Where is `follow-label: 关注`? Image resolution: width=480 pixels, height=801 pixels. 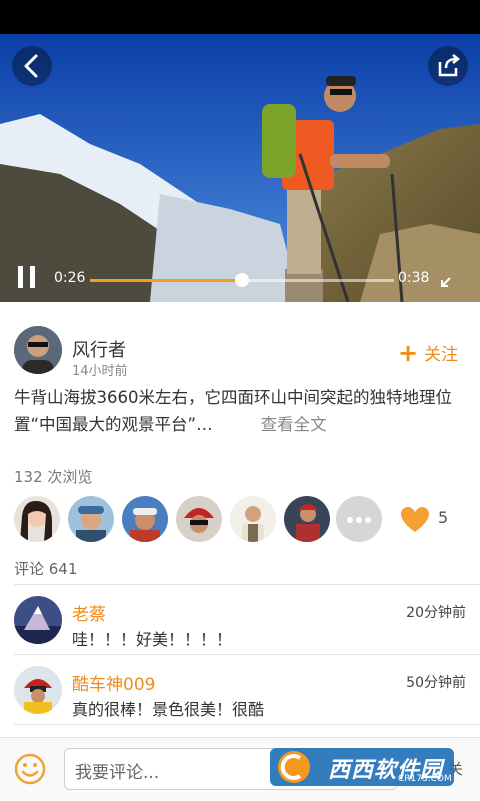 follow-label: 关注 is located at coordinates (441, 355).